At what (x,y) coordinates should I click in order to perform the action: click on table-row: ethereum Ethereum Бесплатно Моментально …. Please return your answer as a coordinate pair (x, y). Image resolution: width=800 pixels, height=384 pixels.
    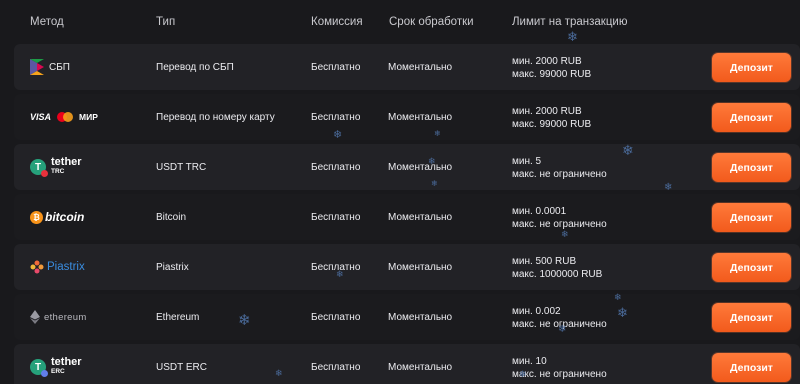
    Looking at the image, I should click on (407, 317).